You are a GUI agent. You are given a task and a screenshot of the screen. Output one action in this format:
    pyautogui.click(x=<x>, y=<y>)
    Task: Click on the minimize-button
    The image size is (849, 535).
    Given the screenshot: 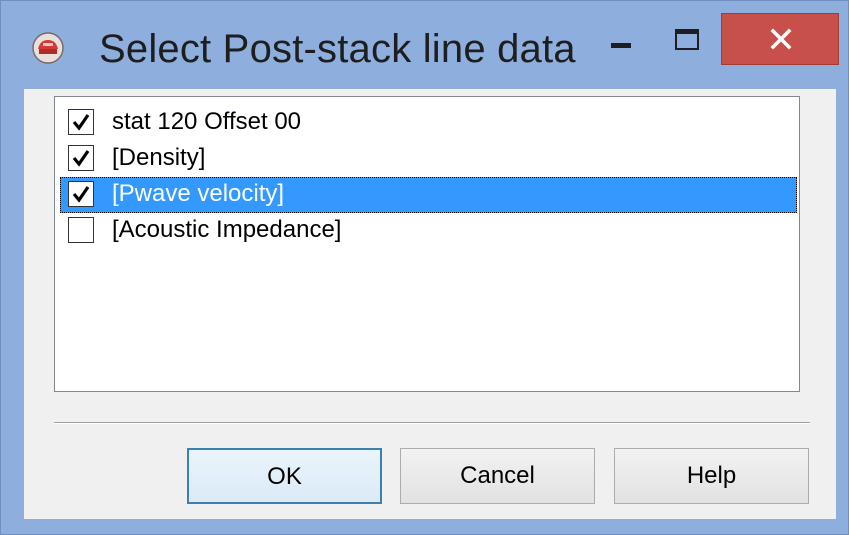 What is the action you would take?
    pyautogui.click(x=623, y=37)
    